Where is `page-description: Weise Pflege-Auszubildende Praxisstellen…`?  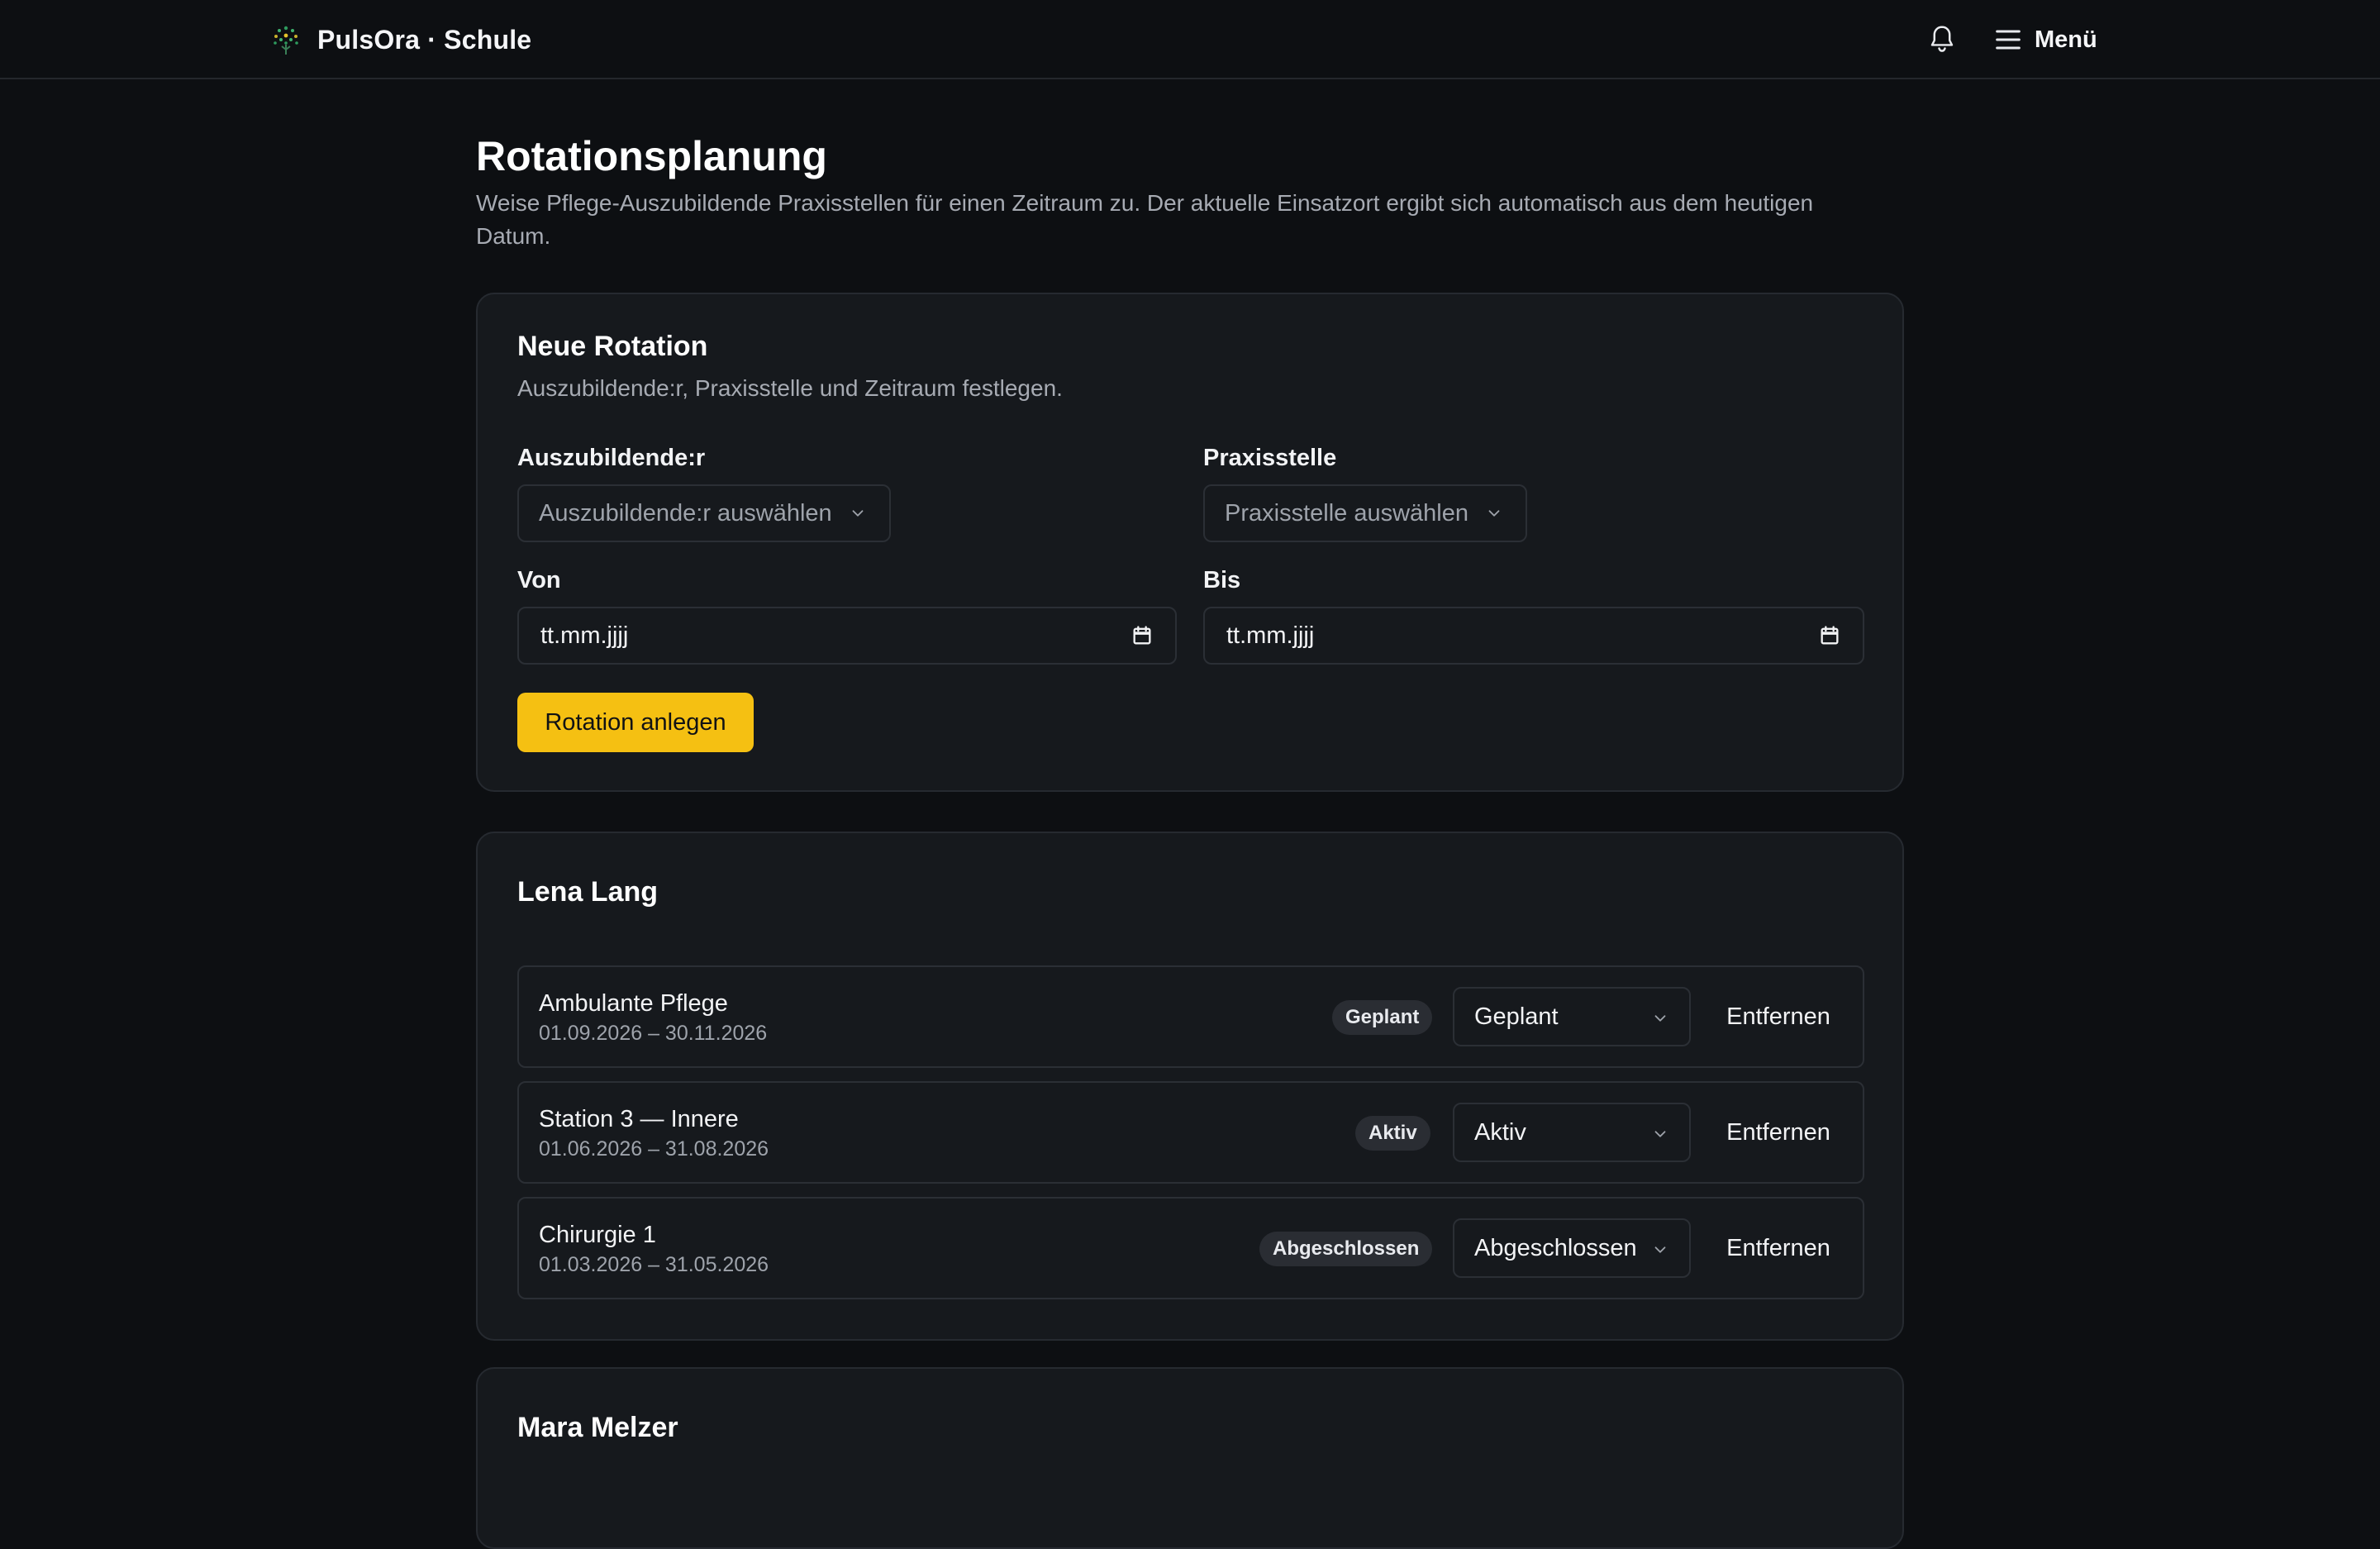
page-description: Weise Pflege-Auszubildende Praxisstellen… is located at coordinates (1145, 219).